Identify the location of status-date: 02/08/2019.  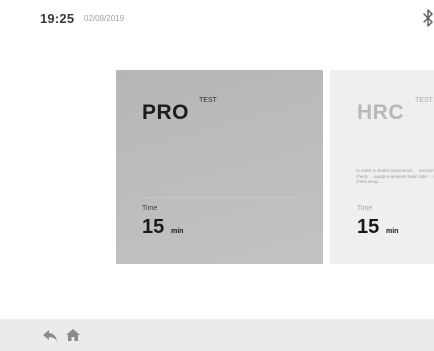
(104, 18).